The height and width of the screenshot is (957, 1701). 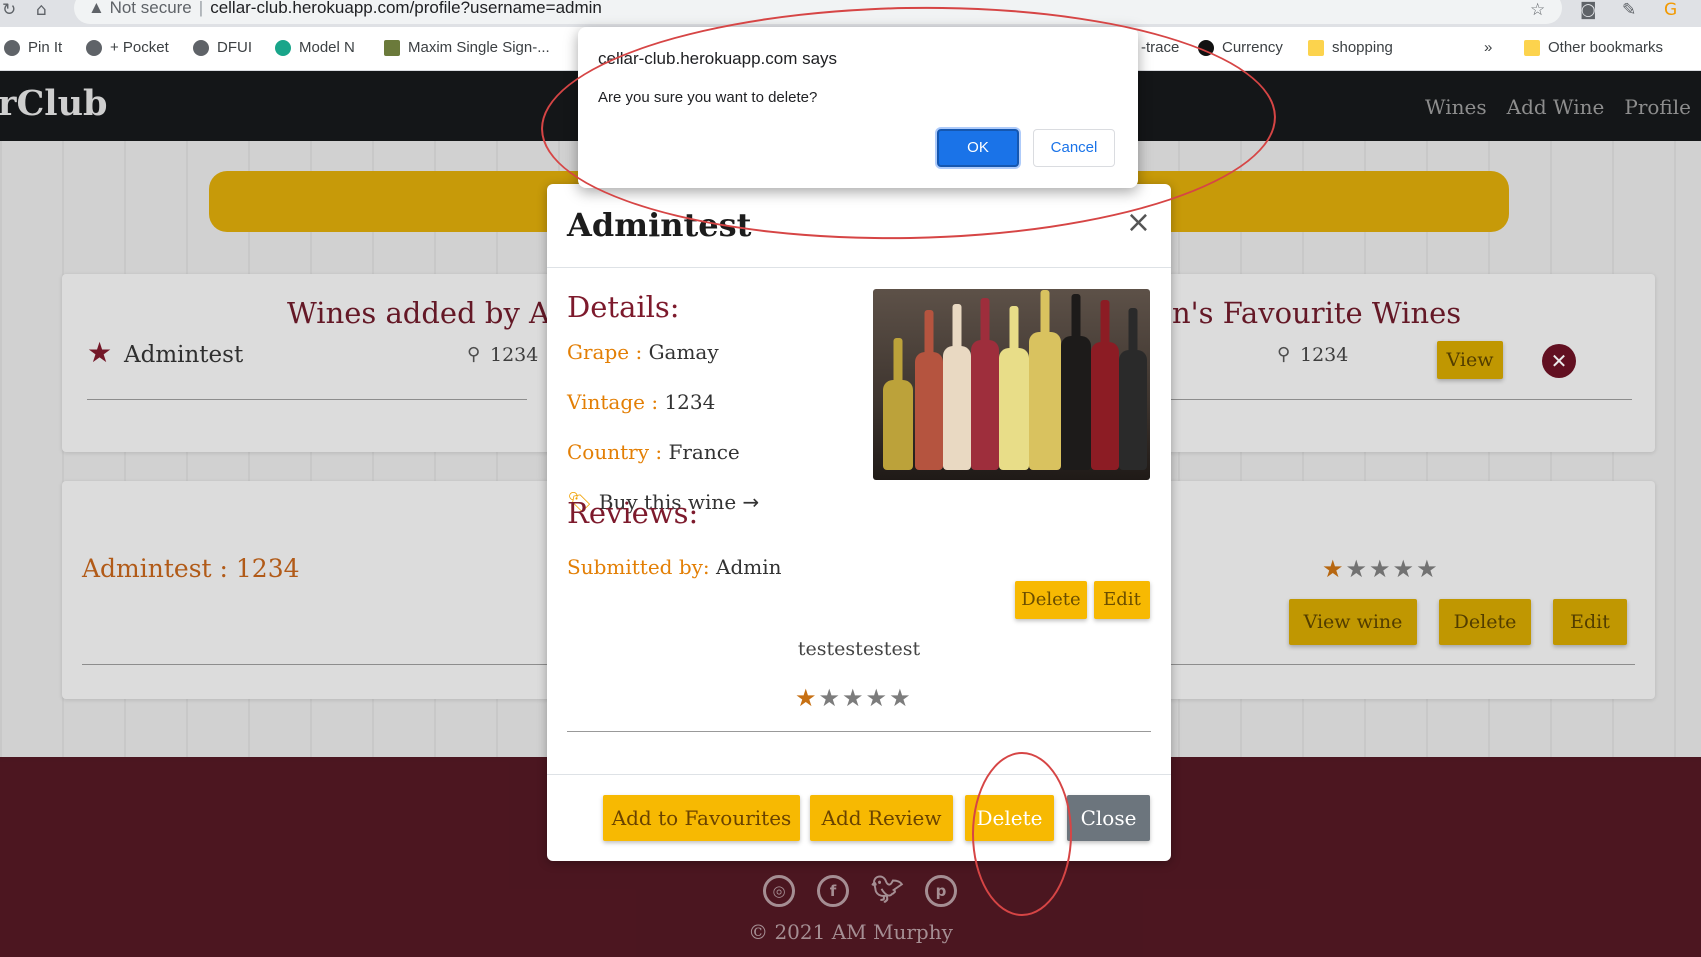 I want to click on reload-icon: ↻, so click(x=9, y=10).